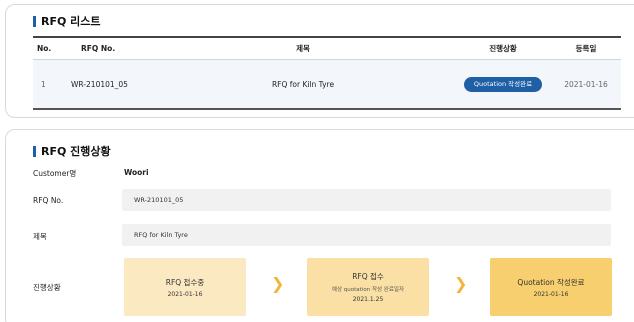 The image size is (634, 322). I want to click on rfq-progress-title: RFQ 진행상황, so click(72, 151).